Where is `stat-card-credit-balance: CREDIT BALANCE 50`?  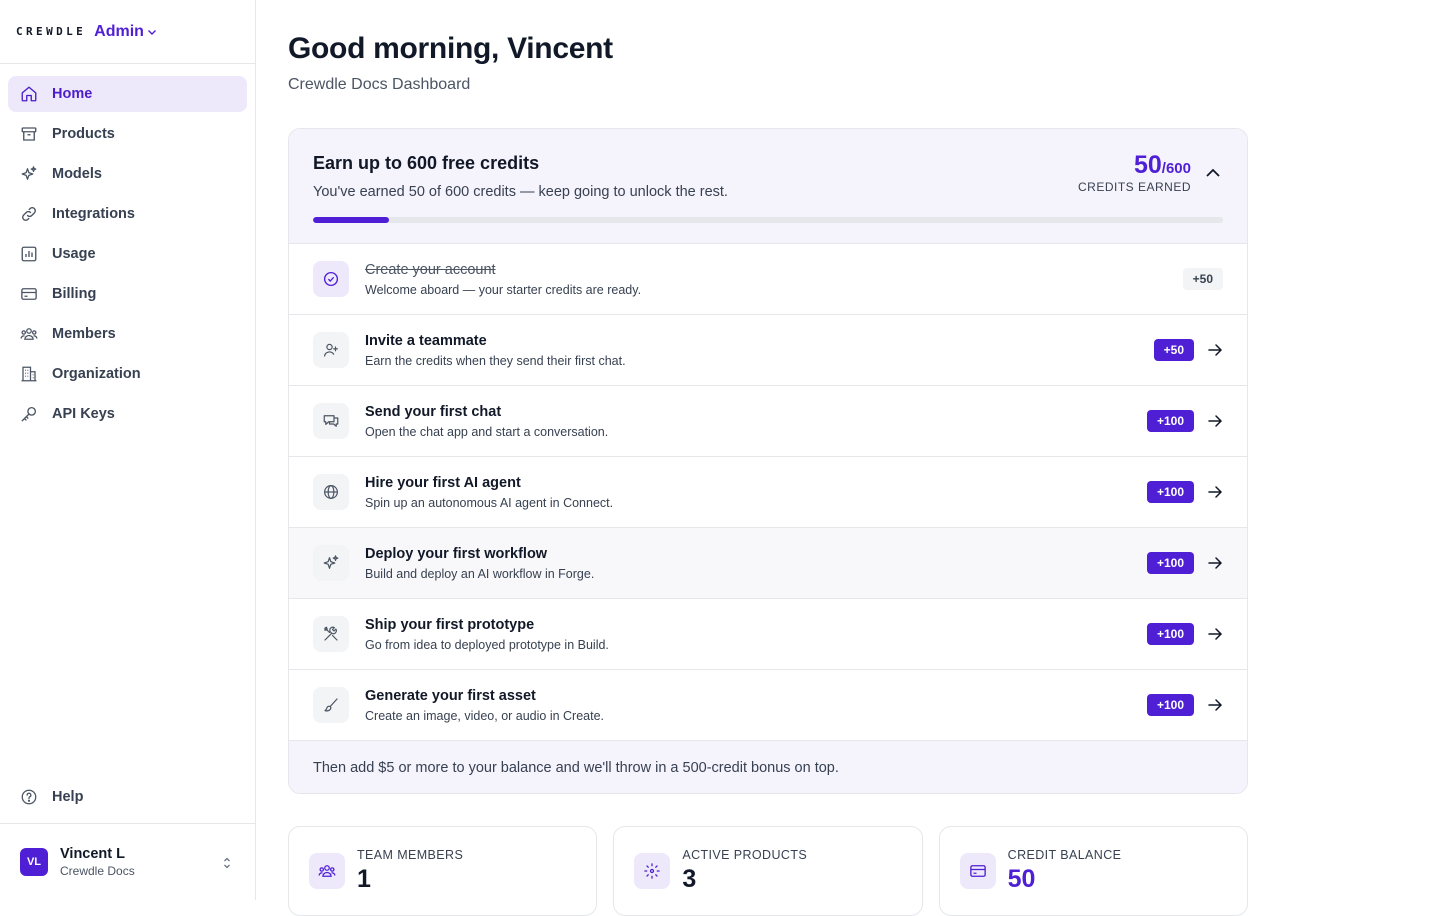 stat-card-credit-balance: CREDIT BALANCE 50 is located at coordinates (1093, 871).